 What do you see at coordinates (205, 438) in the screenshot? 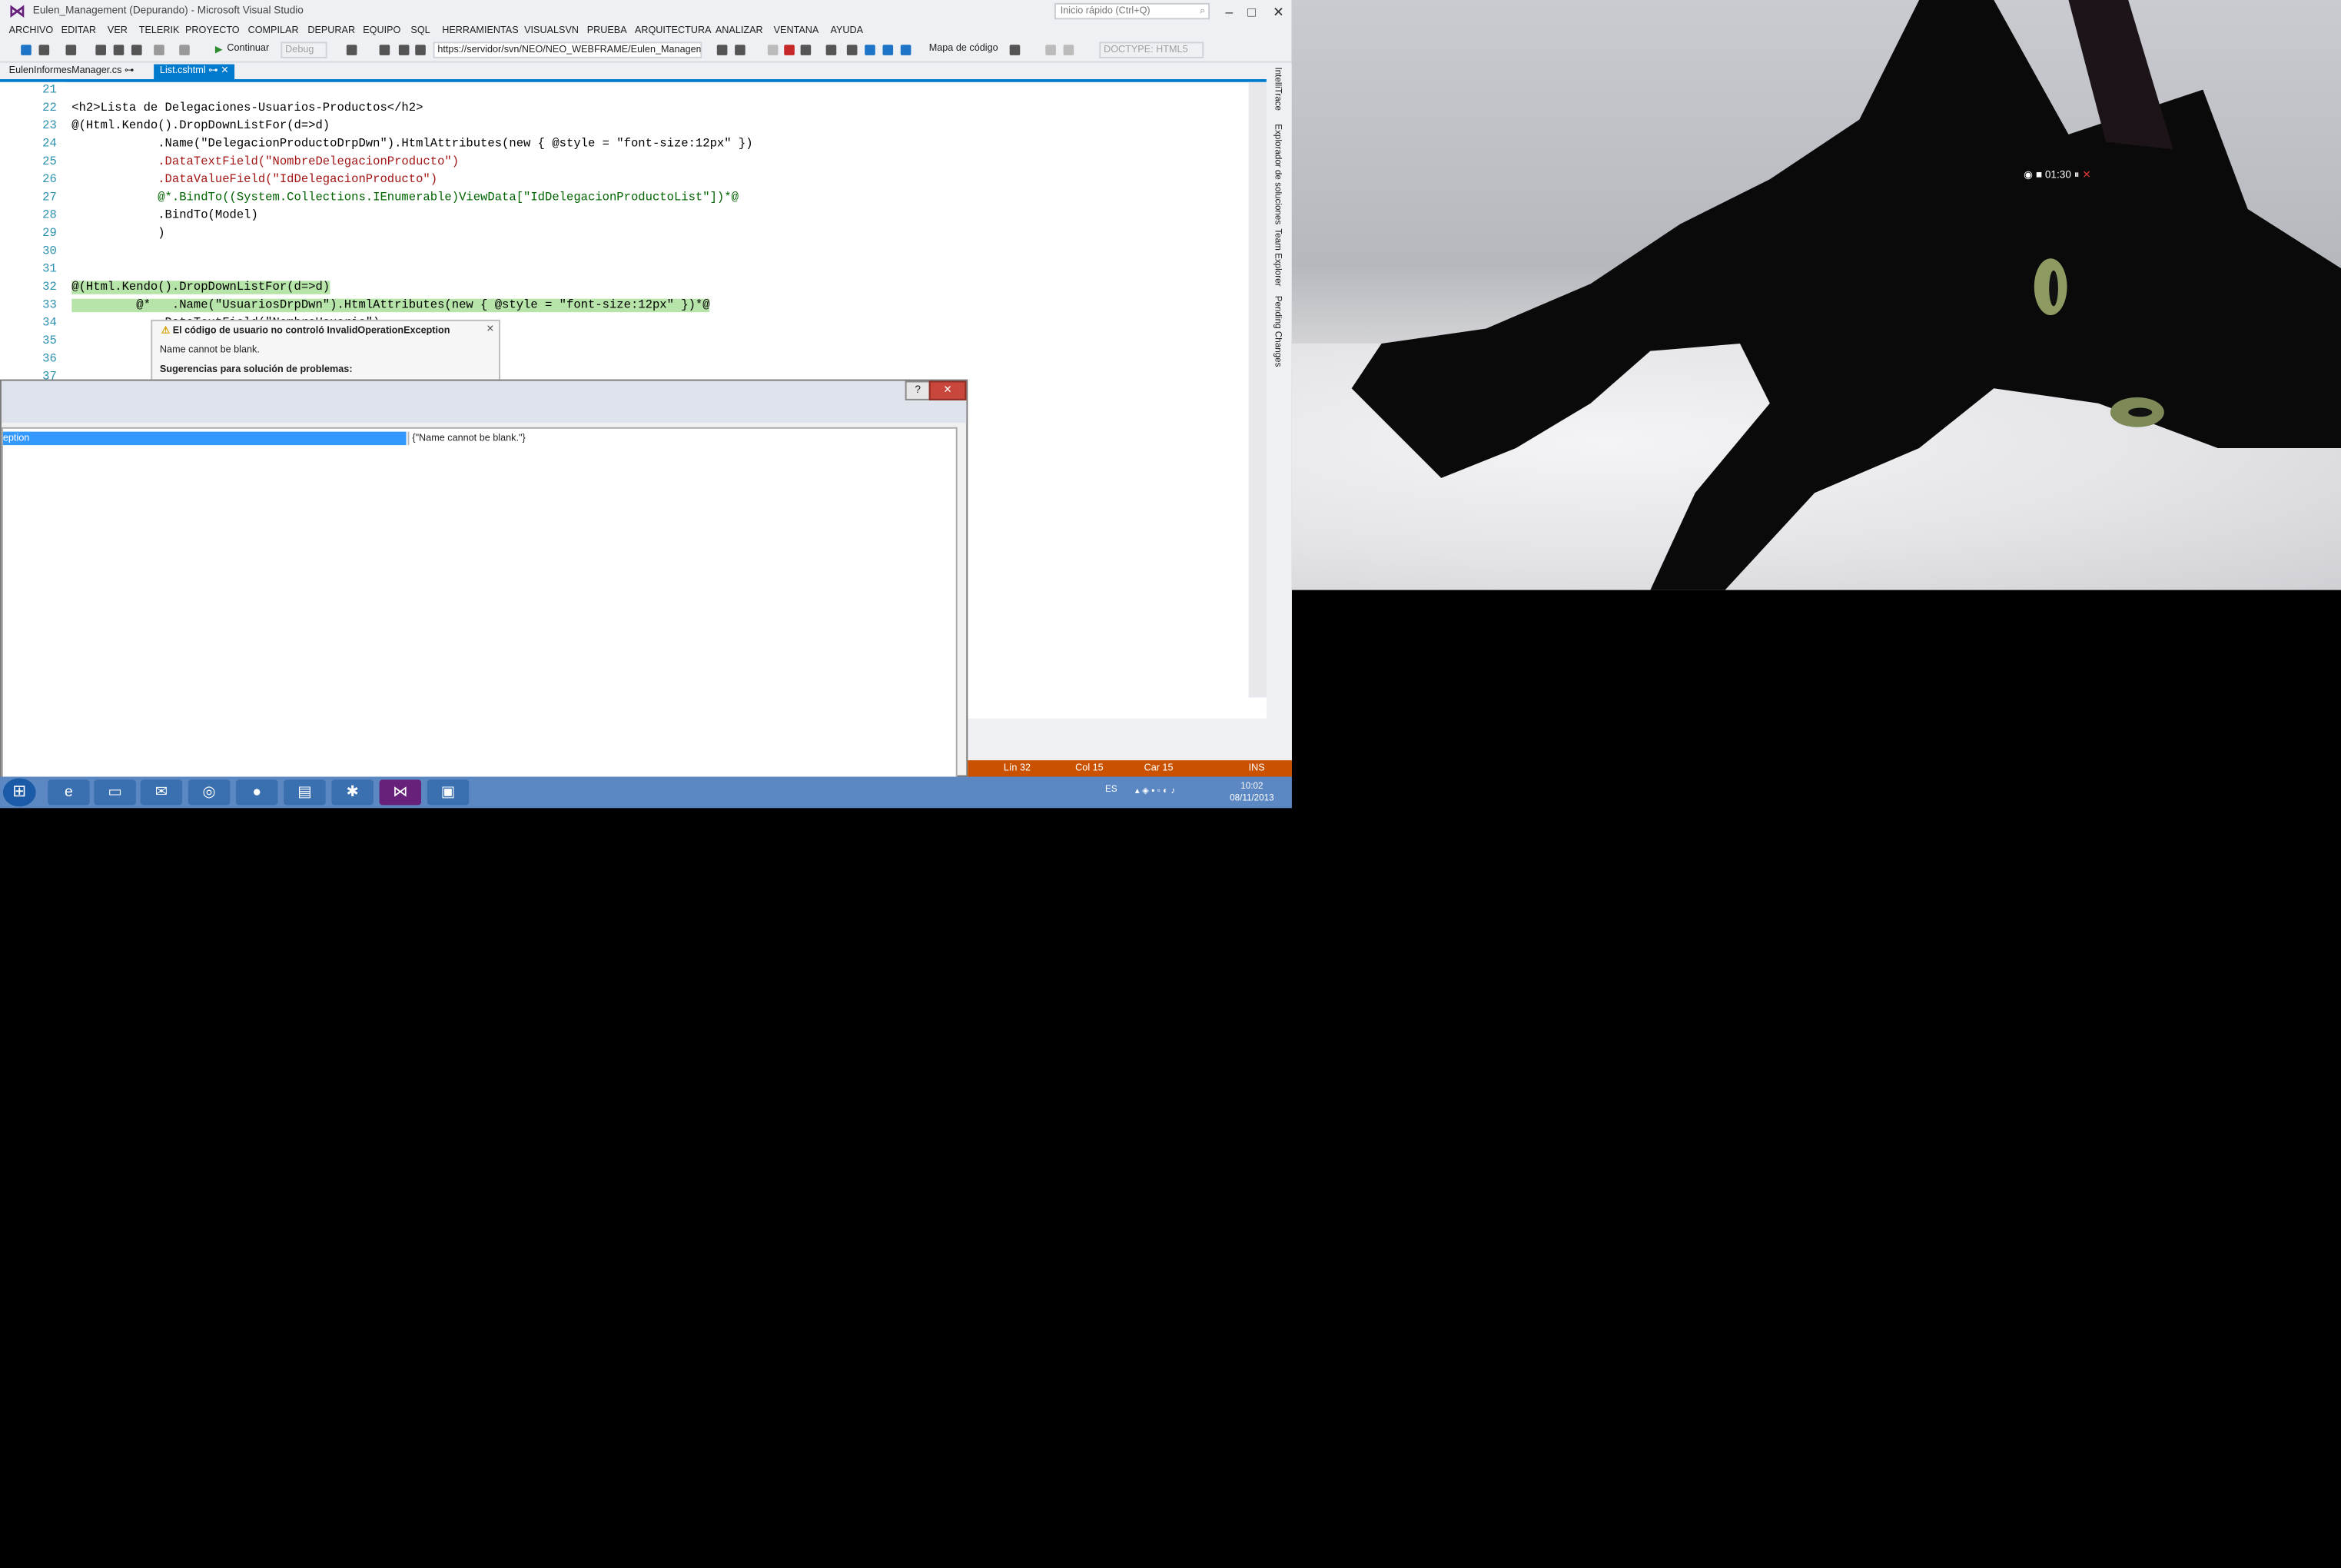
I see `selected-property-row: eption` at bounding box center [205, 438].